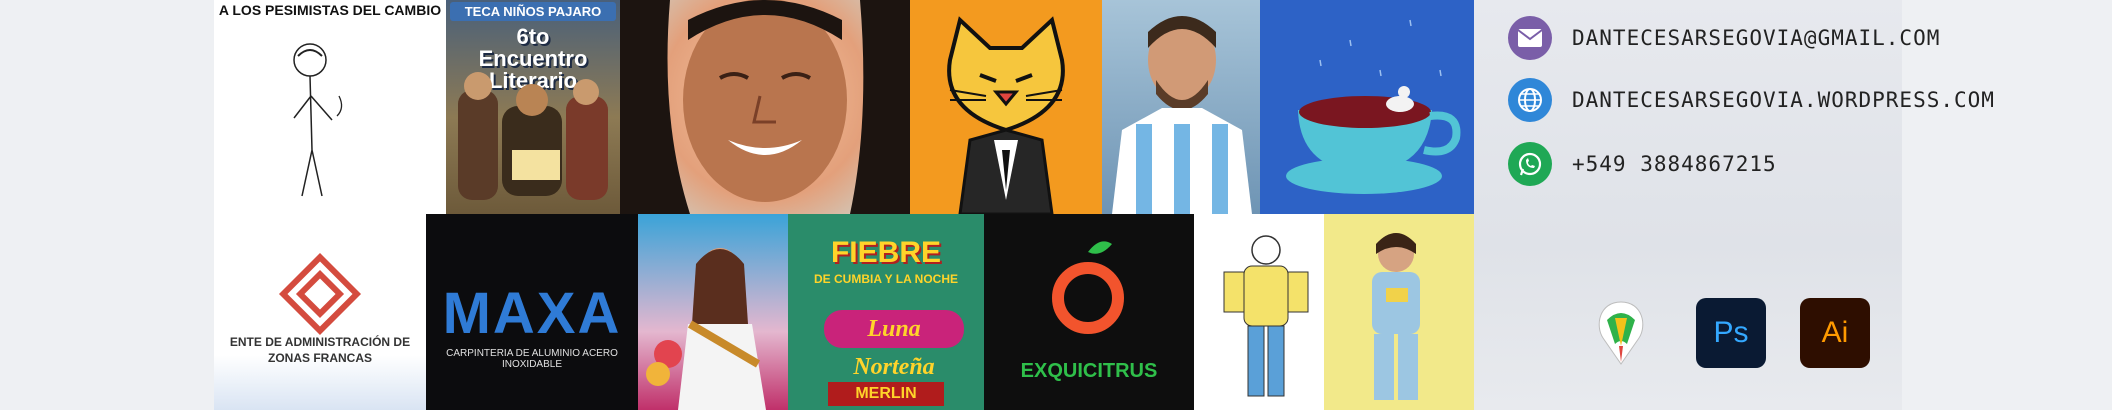 This screenshot has width=2112, height=410. I want to click on artwork-tea-cup, so click(1367, 107).